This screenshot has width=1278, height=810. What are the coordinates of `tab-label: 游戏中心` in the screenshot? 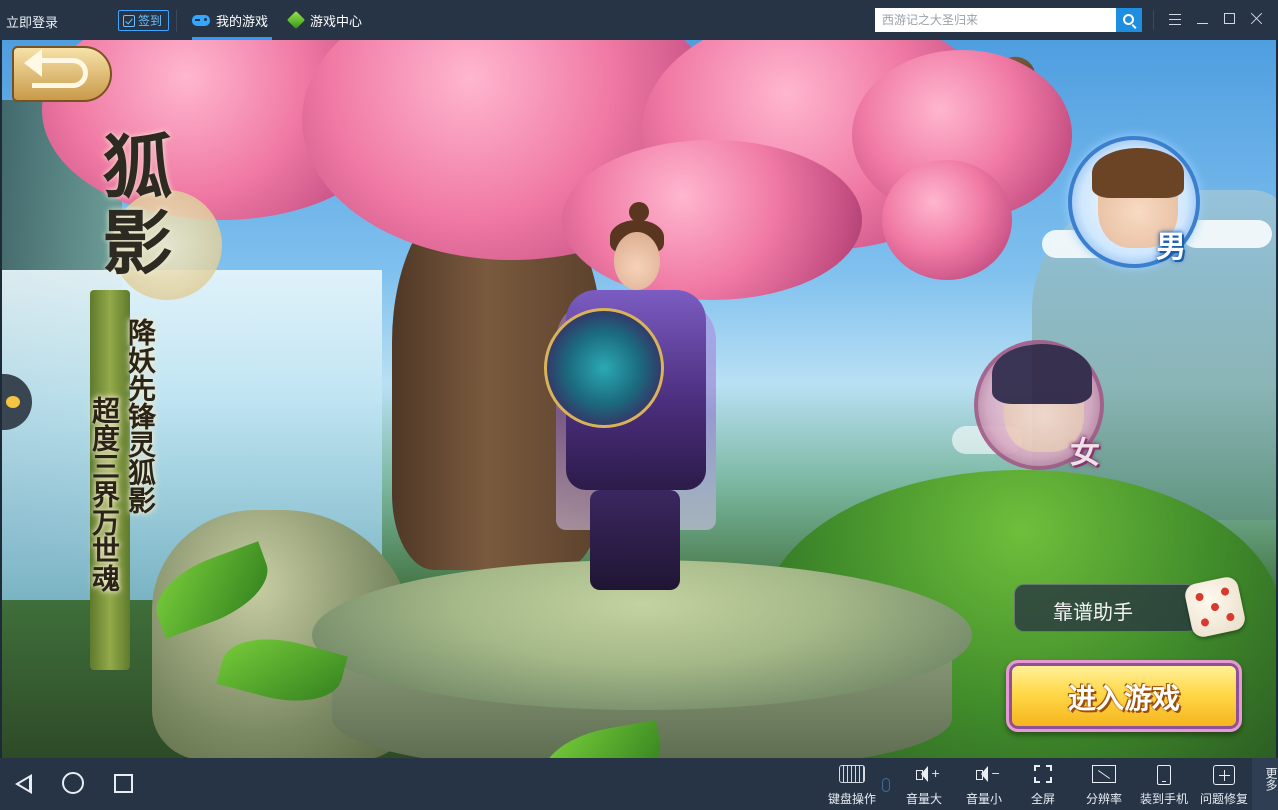 It's located at (336, 22).